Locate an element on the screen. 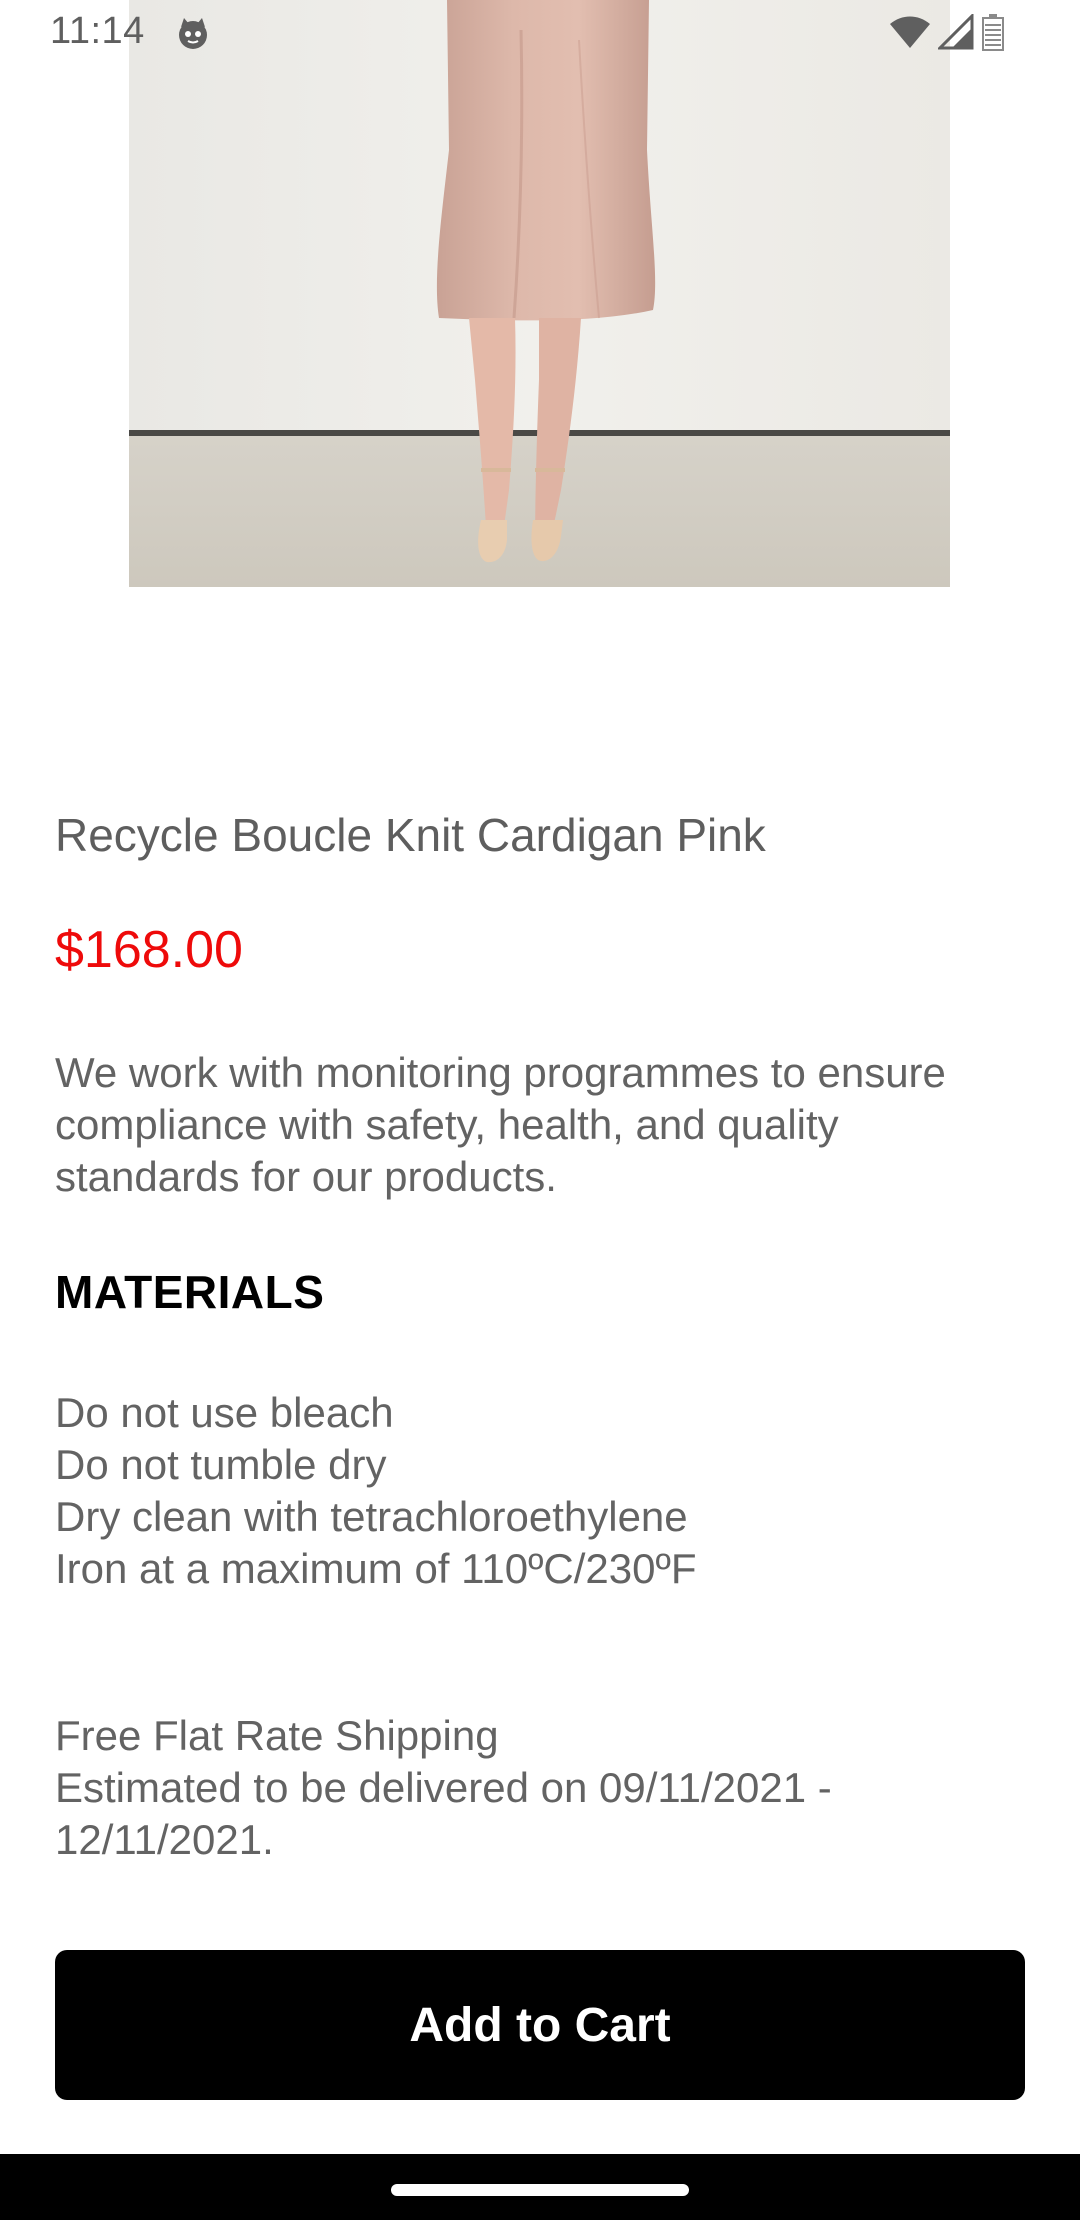  care-instruction-item: Do not tumble dry is located at coordinates (221, 1464).